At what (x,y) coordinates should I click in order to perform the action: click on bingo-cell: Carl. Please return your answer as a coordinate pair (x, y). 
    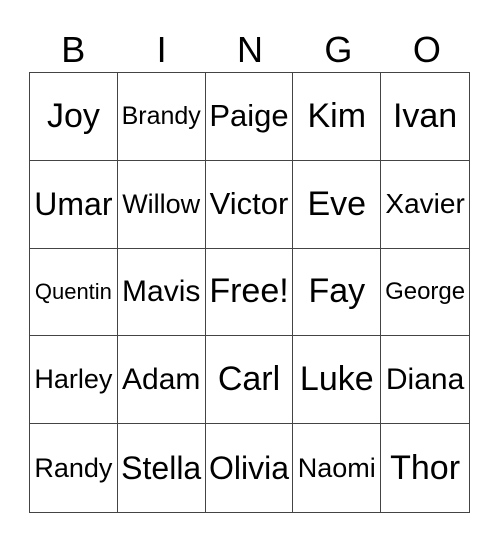
    Looking at the image, I should click on (249, 380).